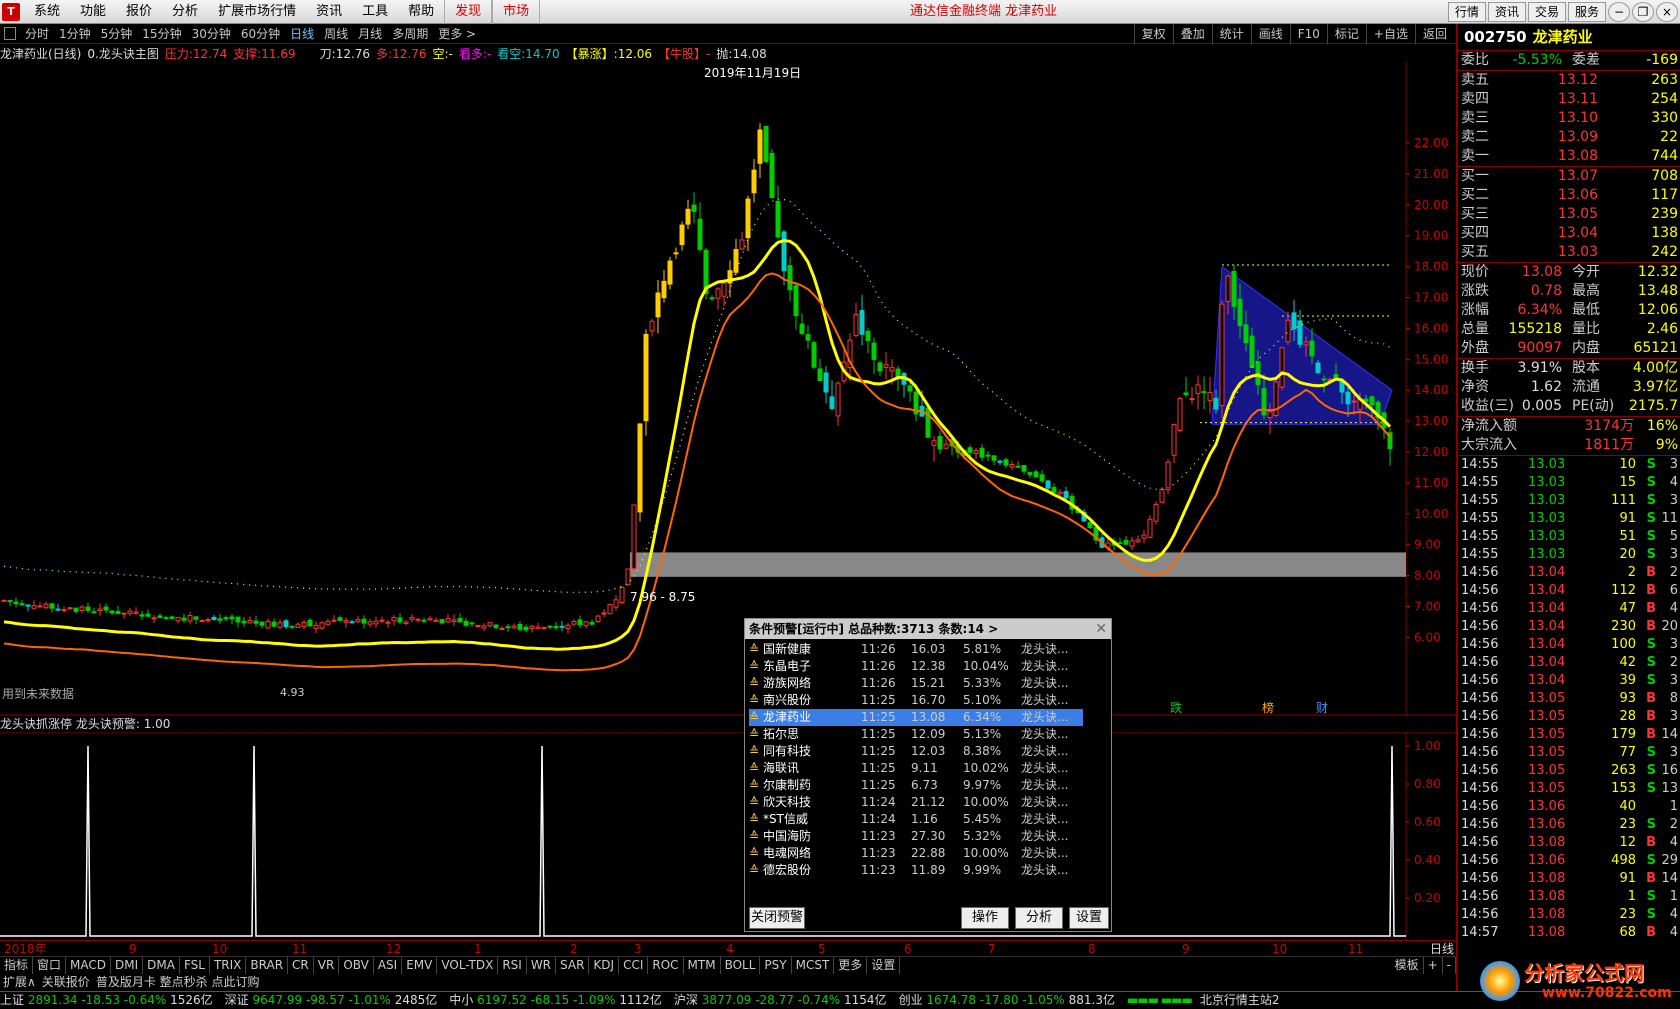  I want to click on menu-system: 系统, so click(47, 12).